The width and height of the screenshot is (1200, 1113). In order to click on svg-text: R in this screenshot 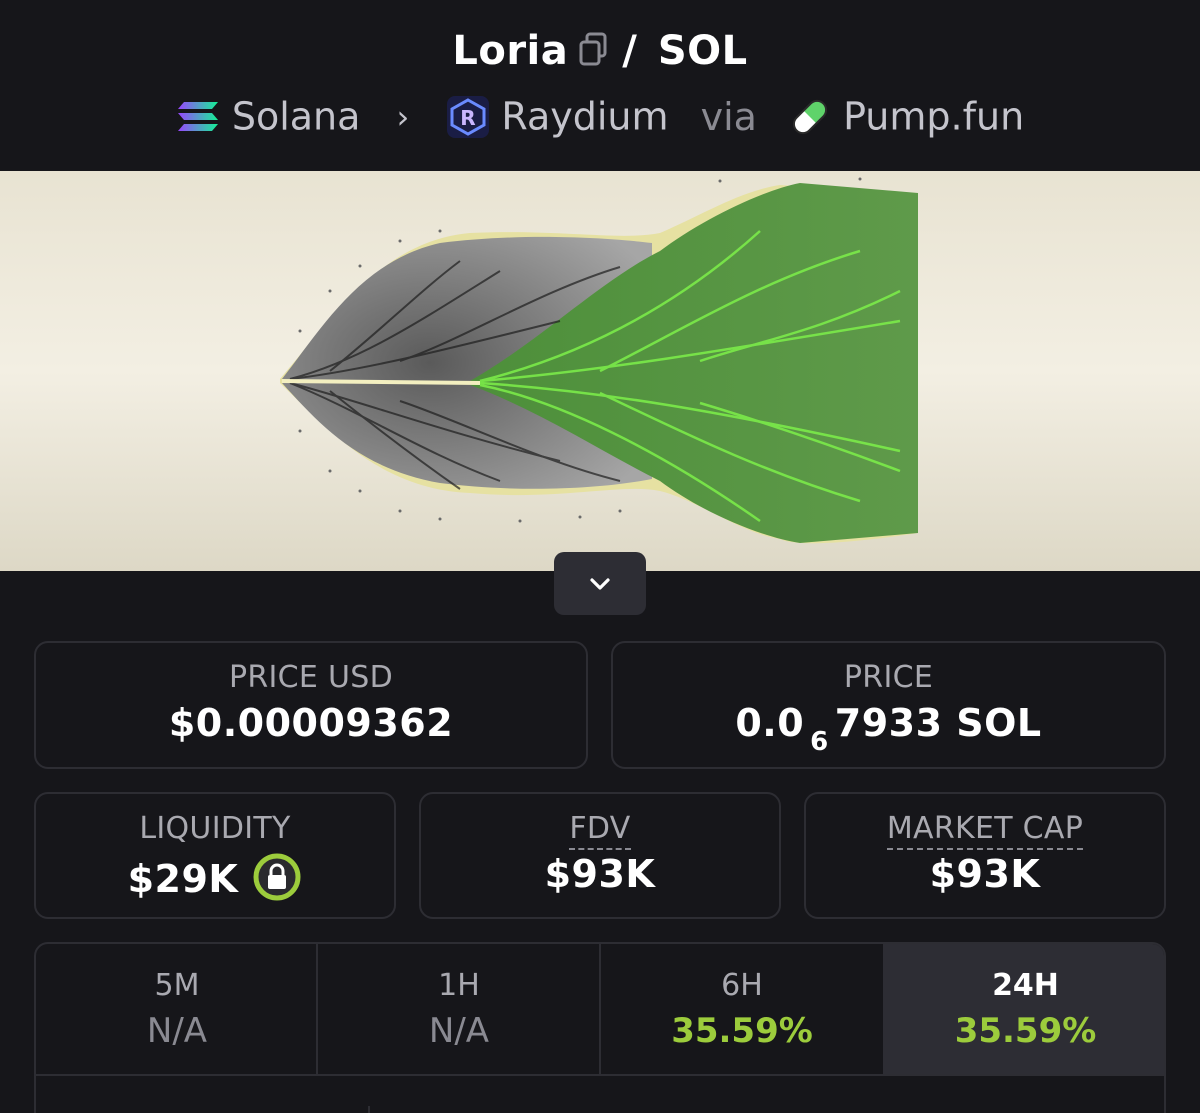, I will do `click(468, 118)`.